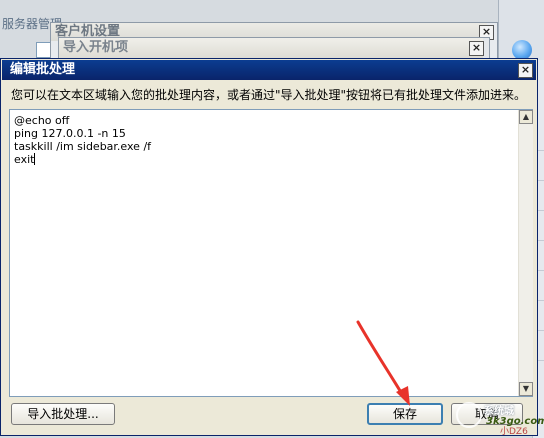 The image size is (544, 438). Describe the element at coordinates (526, 117) in the screenshot. I see `scroll-up-icon: ▲` at that location.